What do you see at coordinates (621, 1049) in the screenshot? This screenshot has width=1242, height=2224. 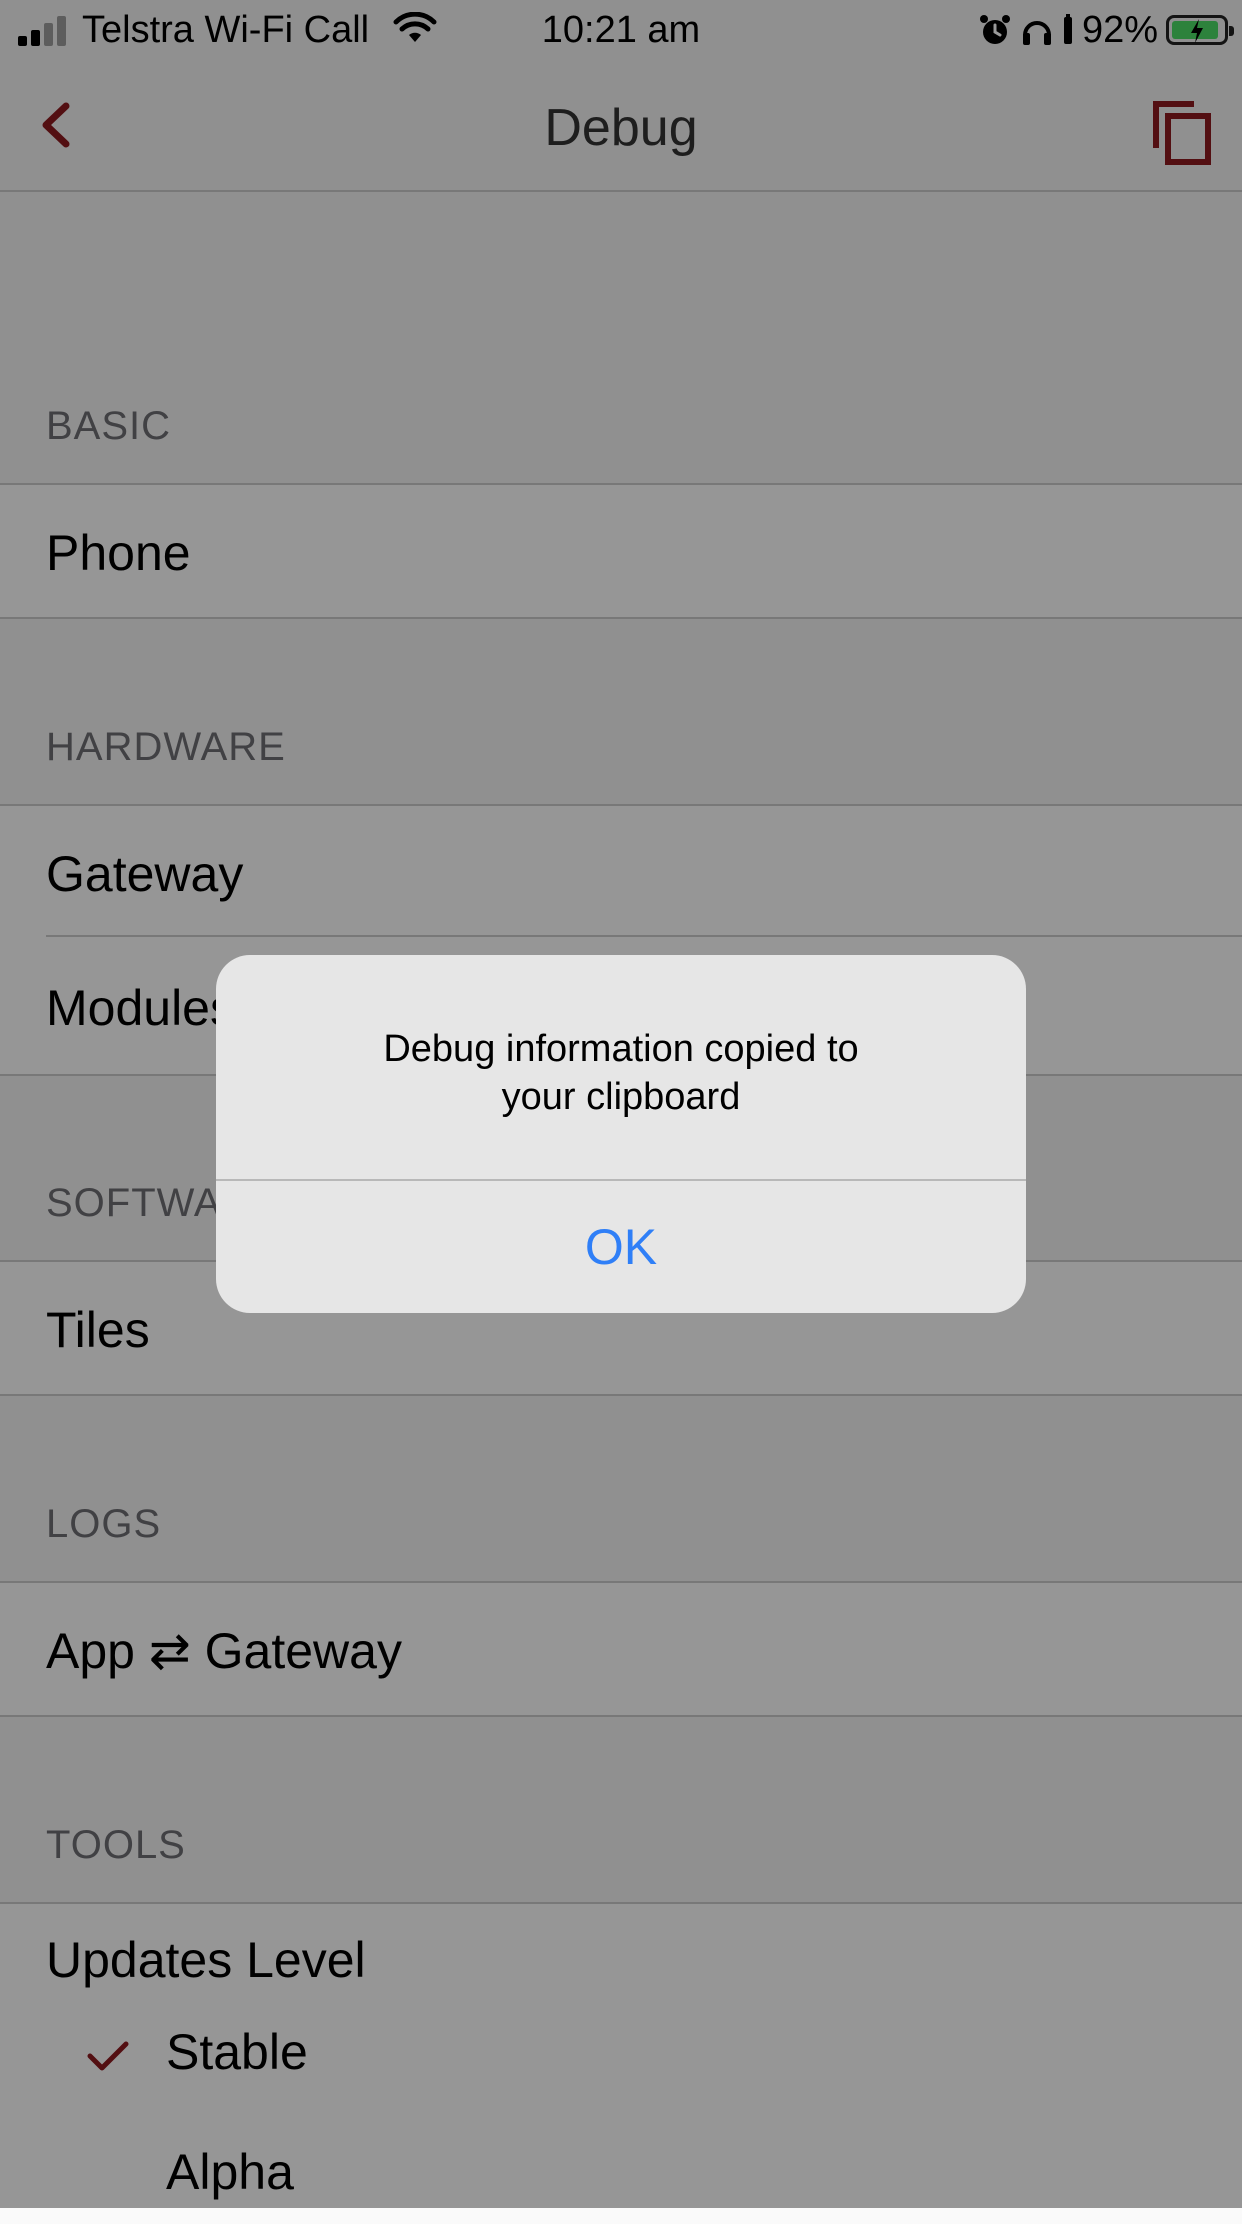 I see `alert-message-line1: Debug information copied to` at bounding box center [621, 1049].